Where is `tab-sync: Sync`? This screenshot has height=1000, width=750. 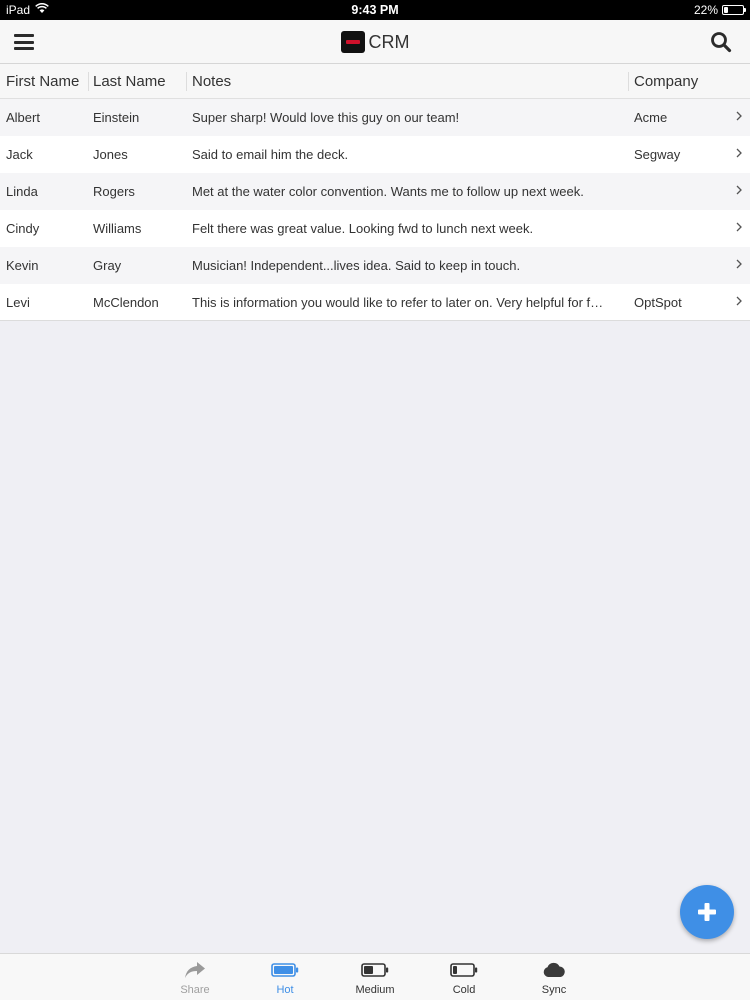
tab-sync: Sync is located at coordinates (554, 977).